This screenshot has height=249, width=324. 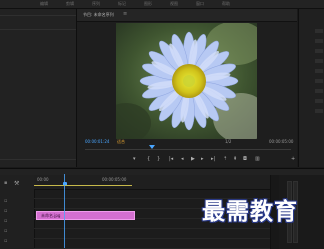 What do you see at coordinates (17, 212) in the screenshot?
I see `track-headers: ⚒ ▪ ▫ ▫ ▫ ▫ ▫` at bounding box center [17, 212].